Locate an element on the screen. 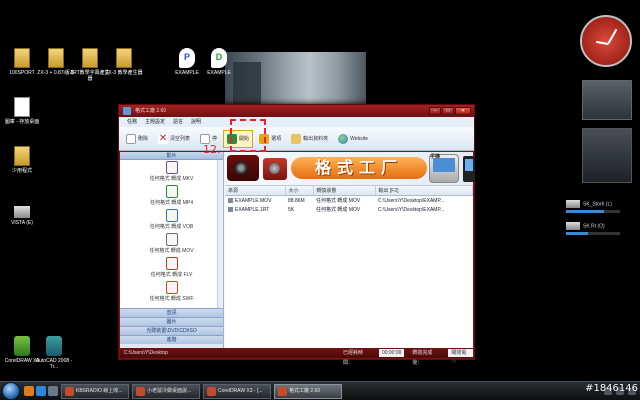 The width and height of the screenshot is (640, 400). toolbar-button: Website is located at coordinates (353, 139).